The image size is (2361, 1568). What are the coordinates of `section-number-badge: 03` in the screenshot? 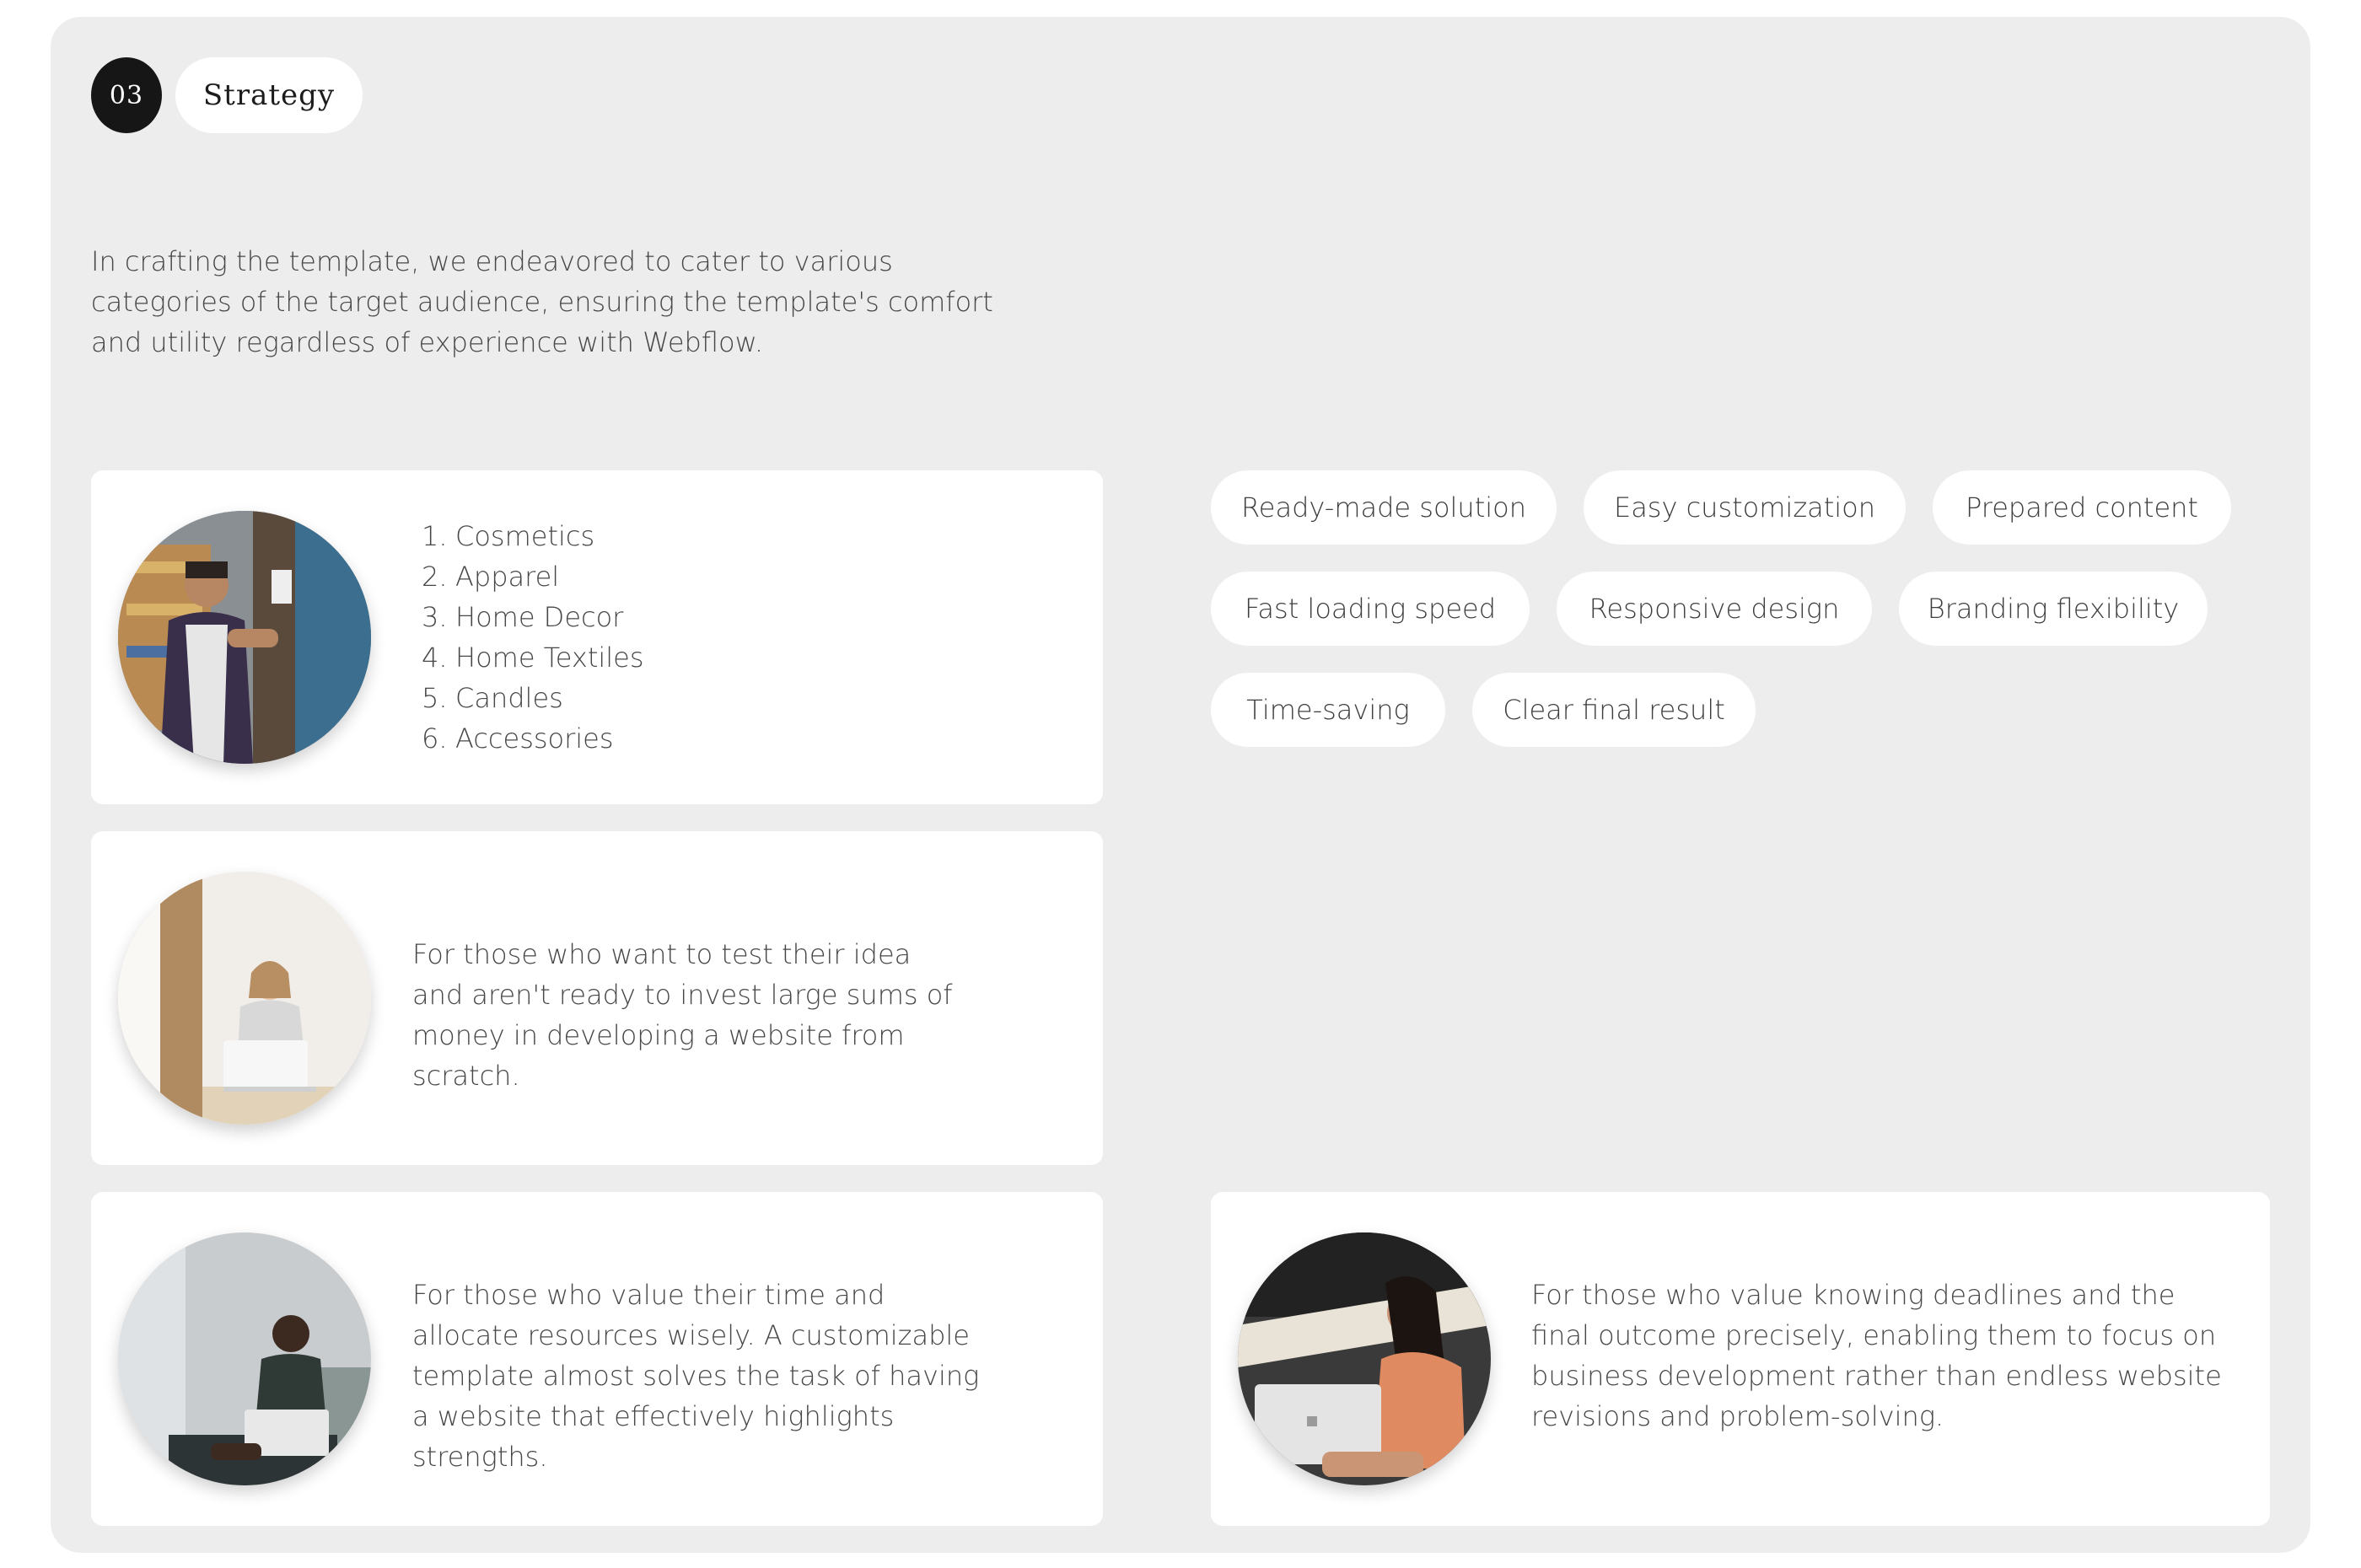 It's located at (126, 95).